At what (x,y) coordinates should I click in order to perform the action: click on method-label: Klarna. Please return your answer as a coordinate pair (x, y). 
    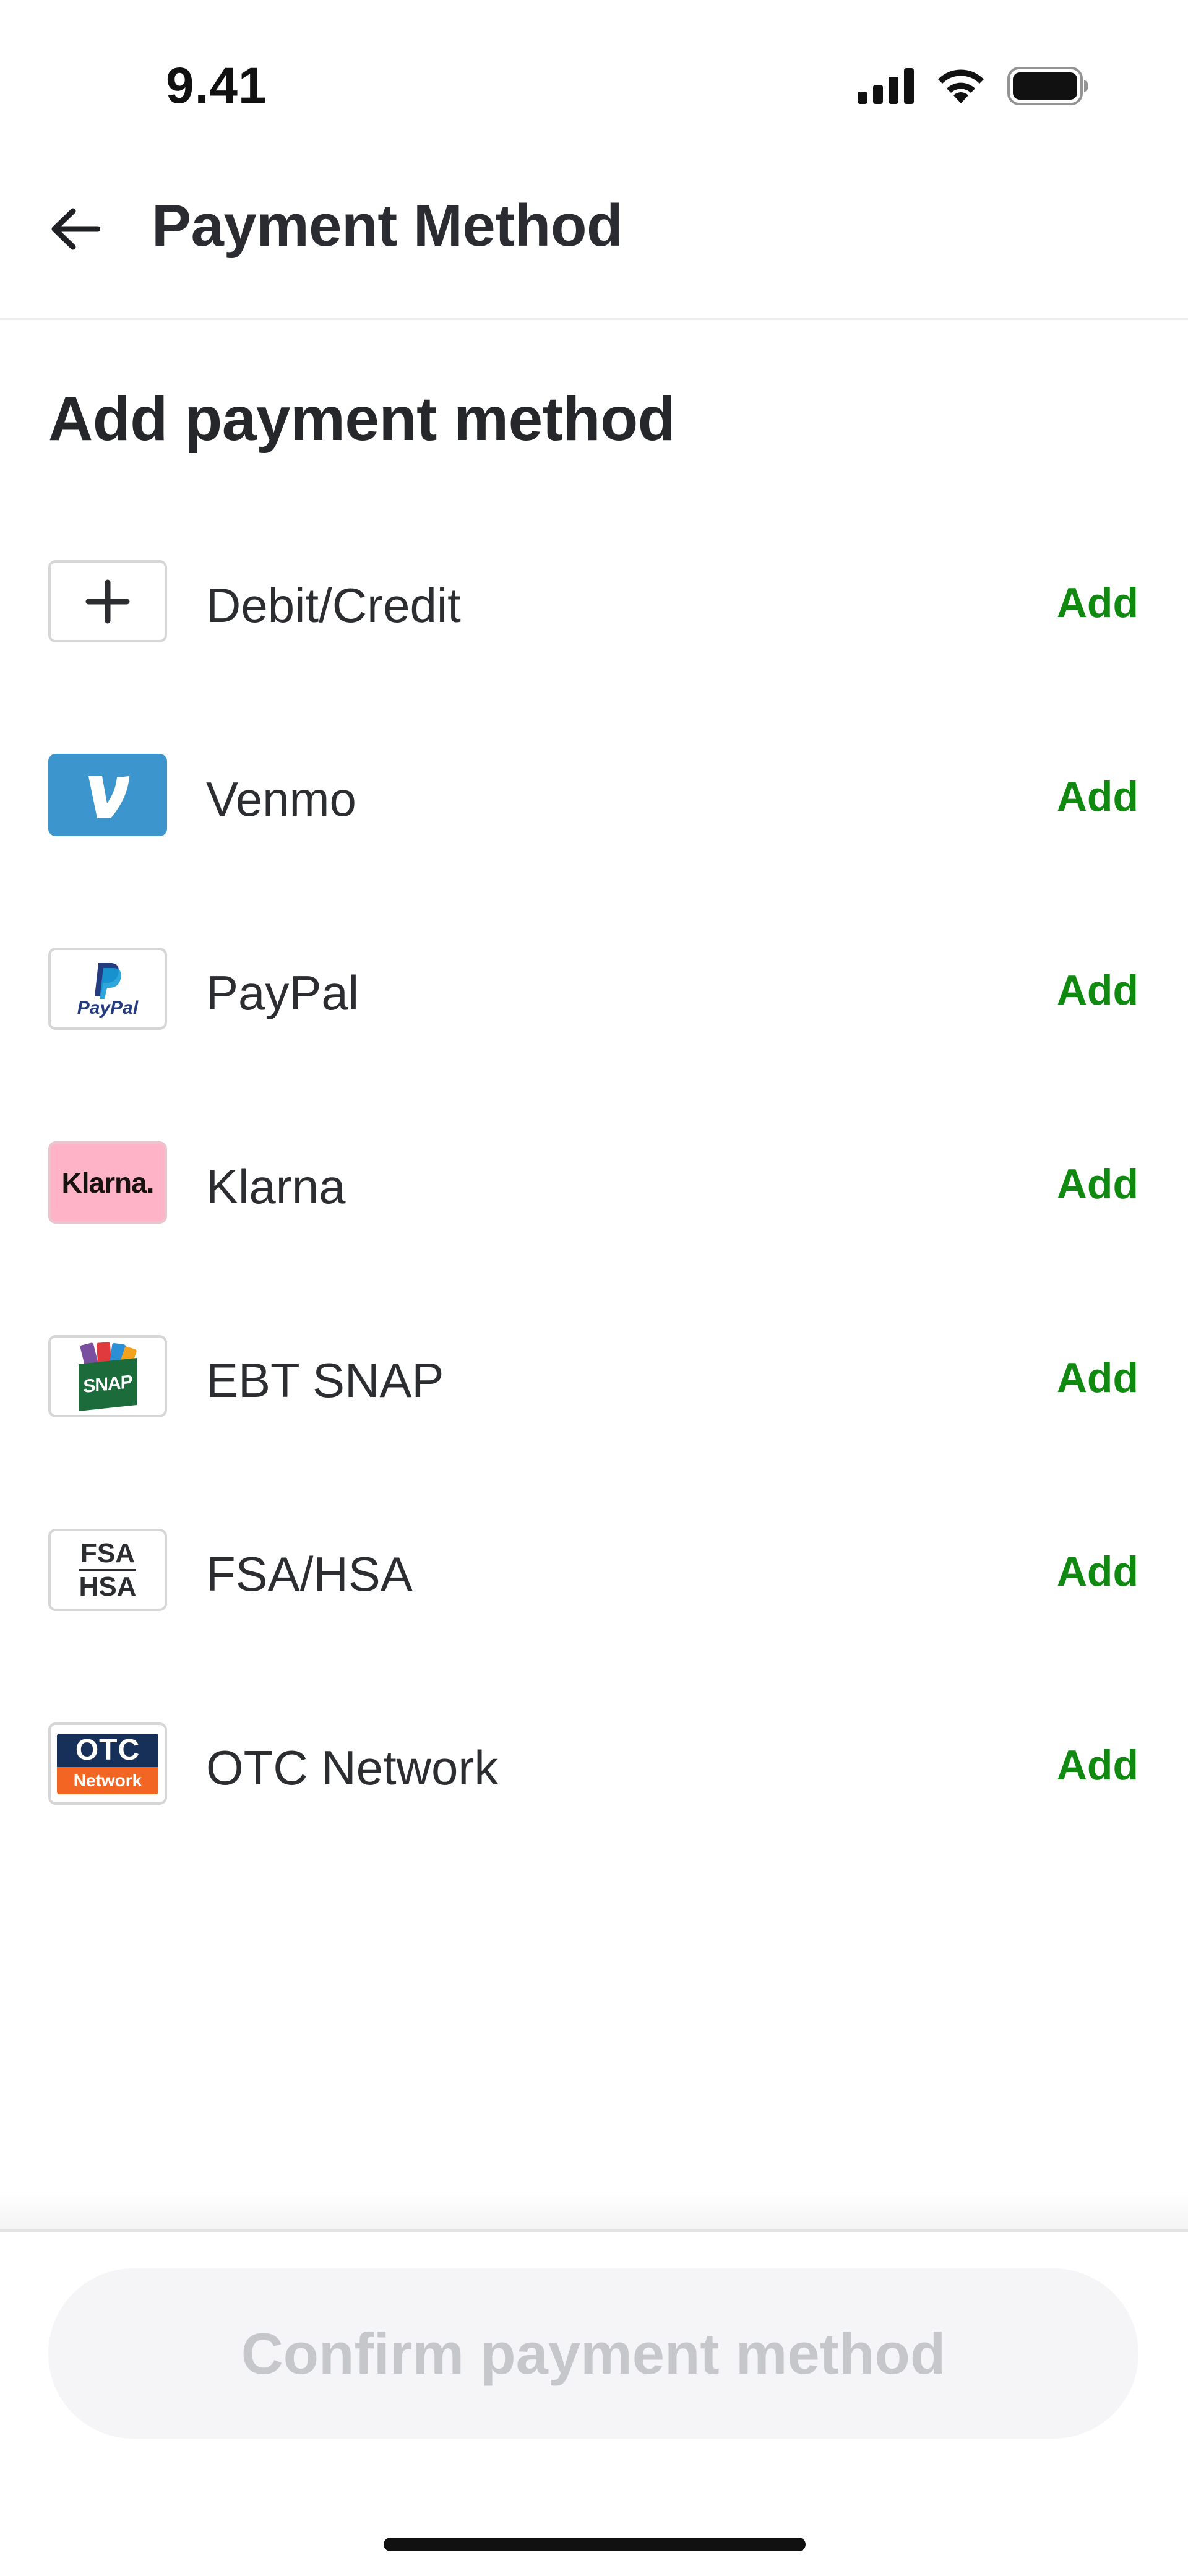
    Looking at the image, I should click on (276, 1186).